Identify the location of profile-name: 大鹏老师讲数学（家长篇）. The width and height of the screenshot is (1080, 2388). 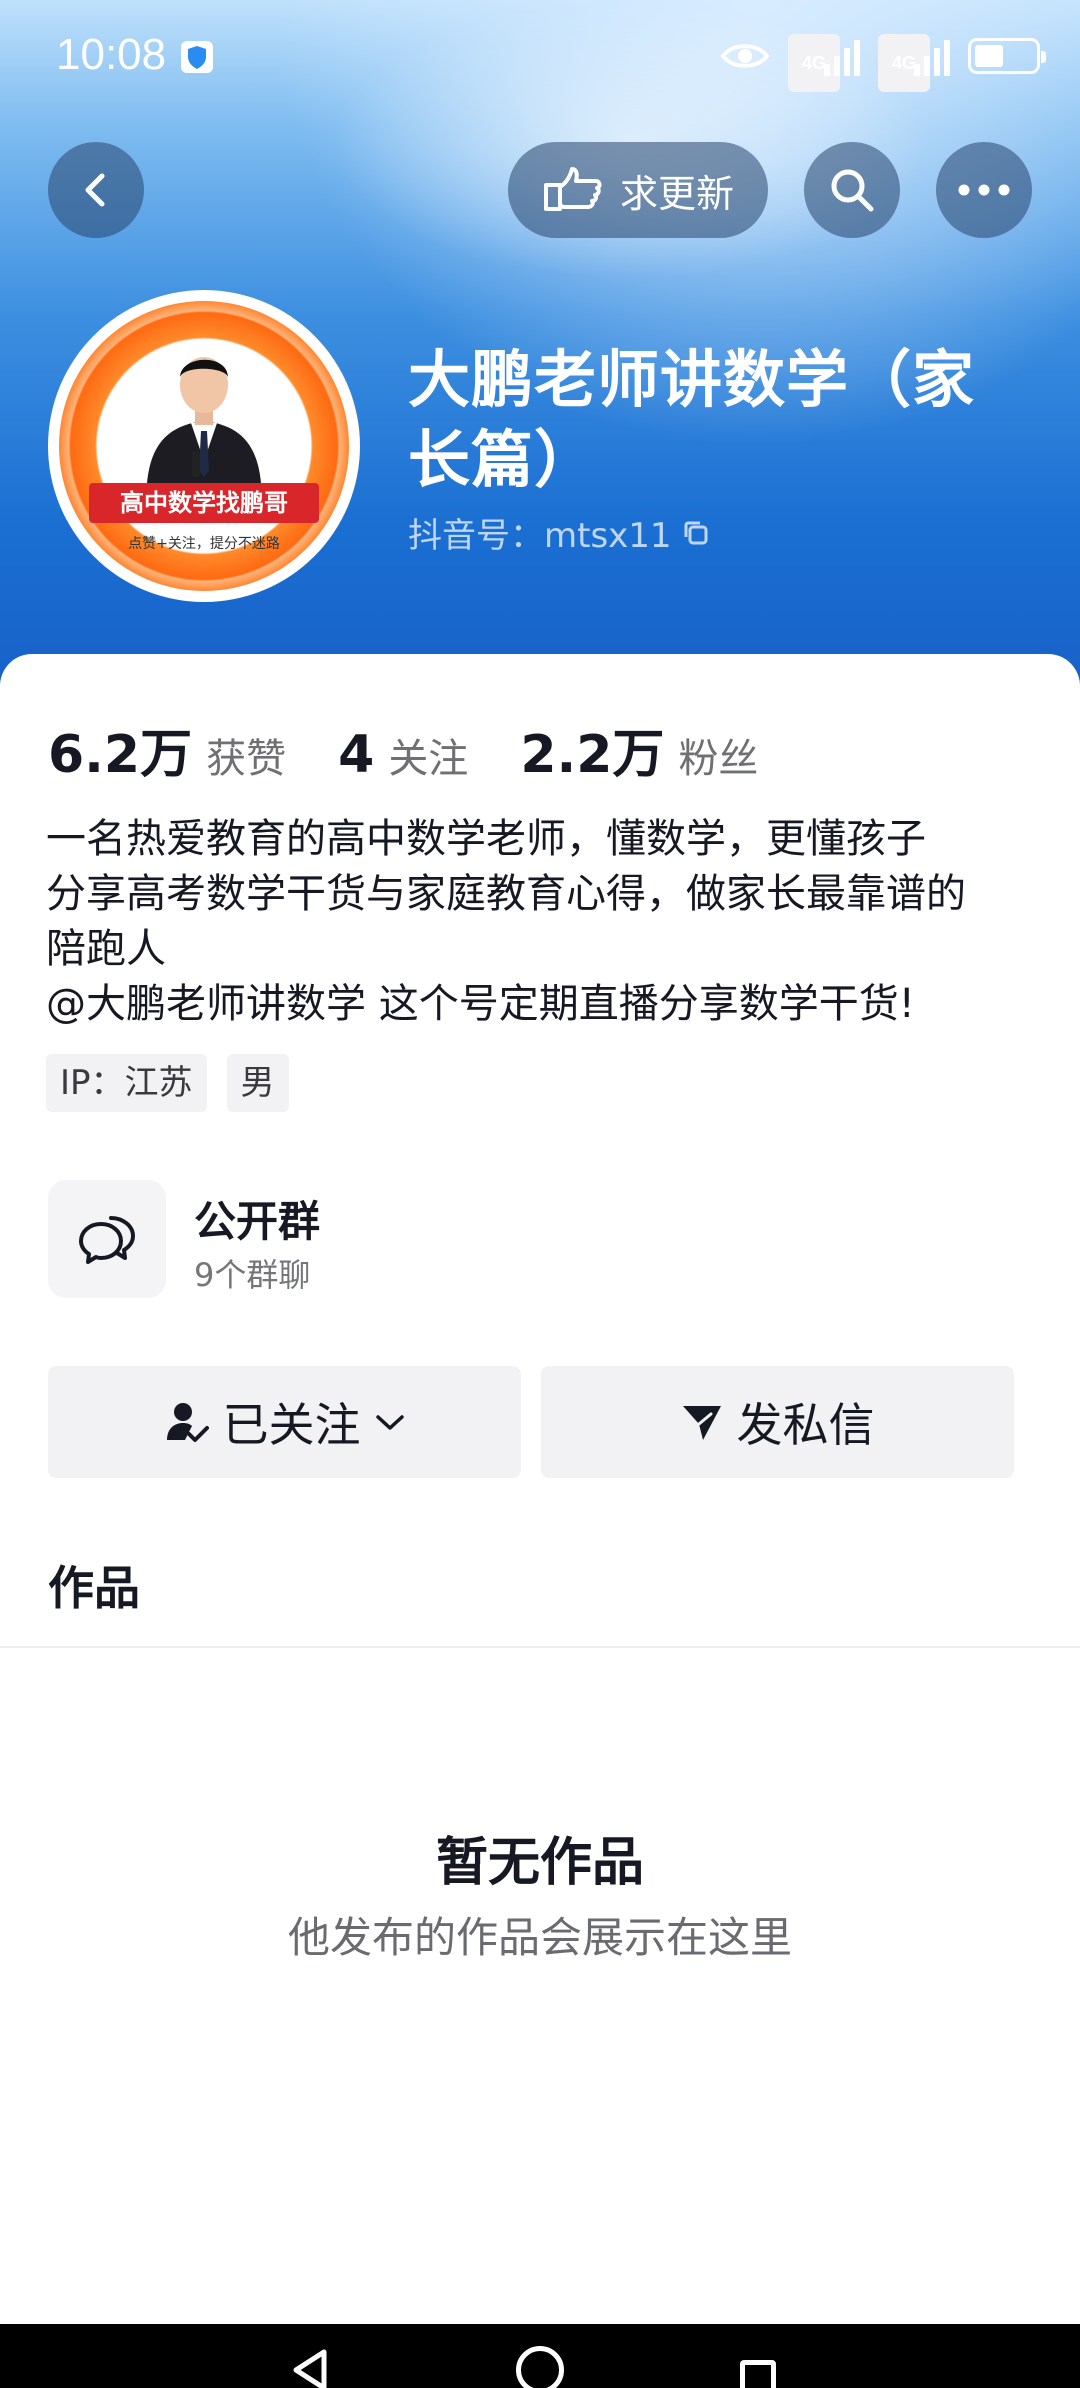
(692, 419).